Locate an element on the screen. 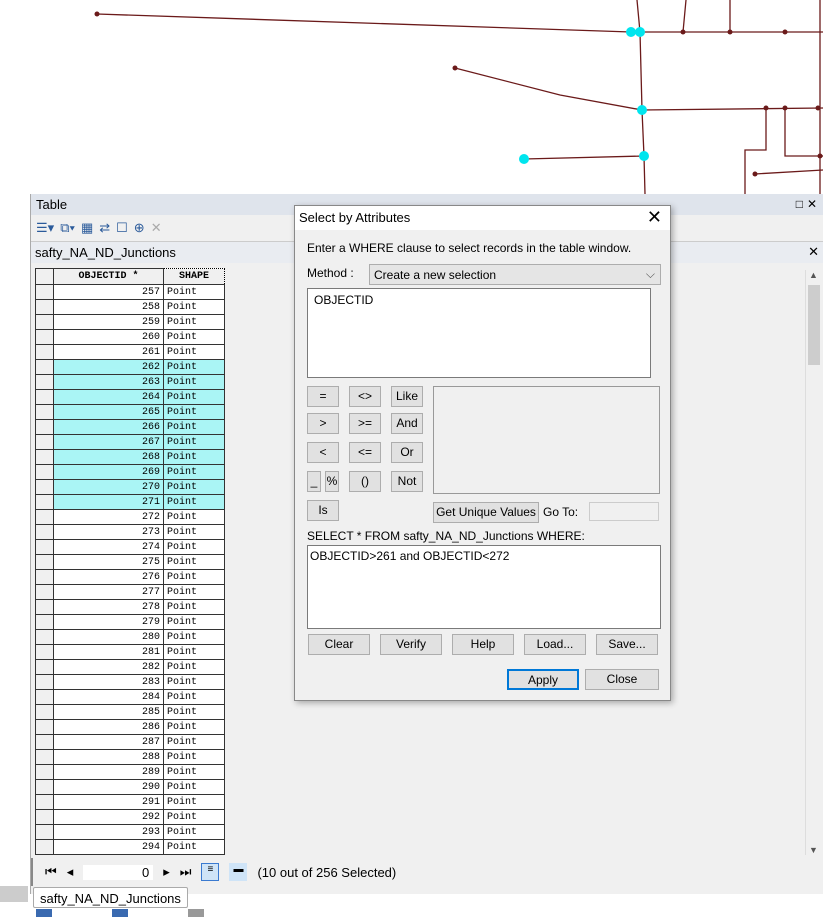 Image resolution: width=823 pixels, height=917 pixels. cell-objectid: 265 is located at coordinates (108, 412).